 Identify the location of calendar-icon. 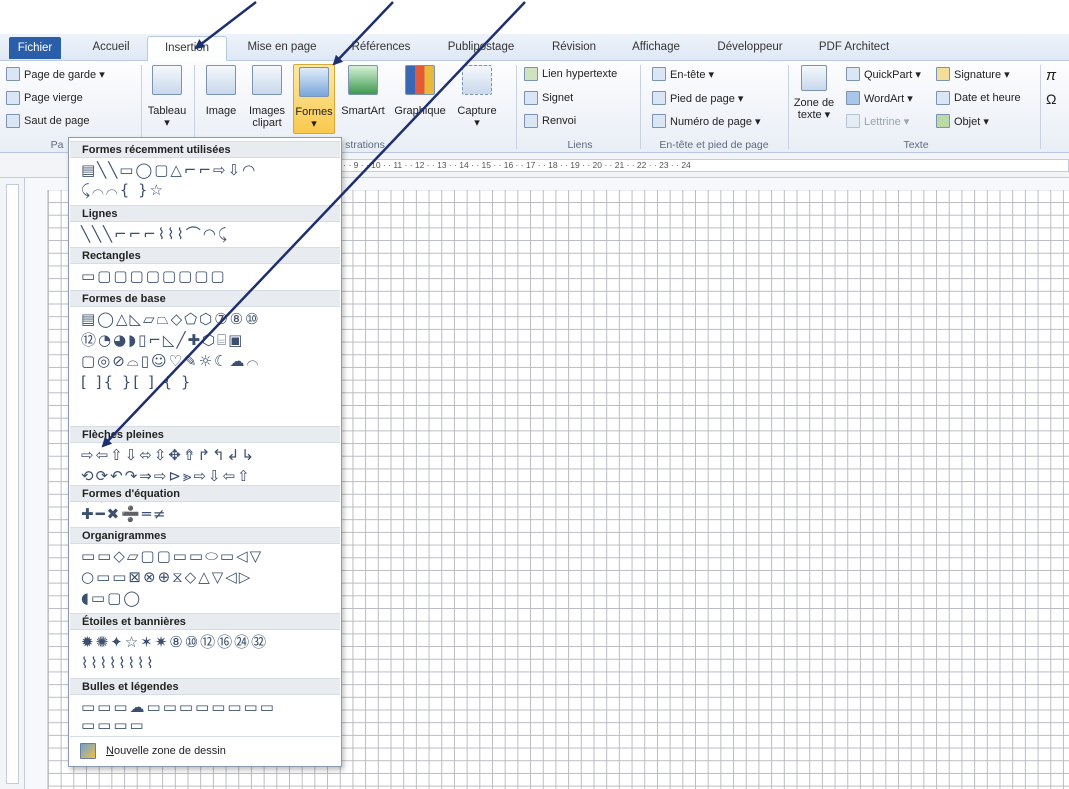
(943, 98).